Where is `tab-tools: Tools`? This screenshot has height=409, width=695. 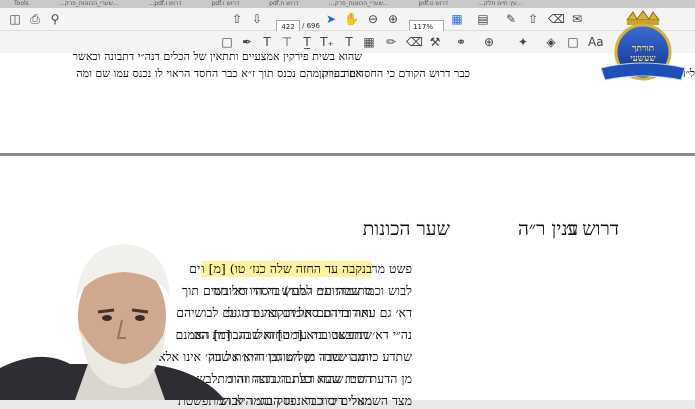 tab-tools: Tools is located at coordinates (21, 4).